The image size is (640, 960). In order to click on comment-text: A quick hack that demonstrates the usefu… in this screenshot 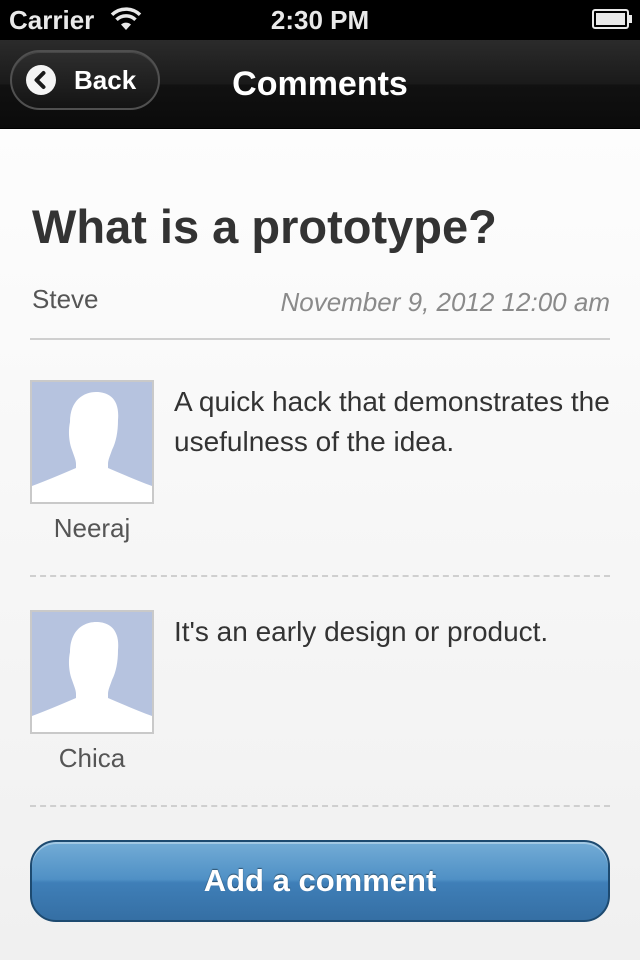, I will do `click(392, 421)`.